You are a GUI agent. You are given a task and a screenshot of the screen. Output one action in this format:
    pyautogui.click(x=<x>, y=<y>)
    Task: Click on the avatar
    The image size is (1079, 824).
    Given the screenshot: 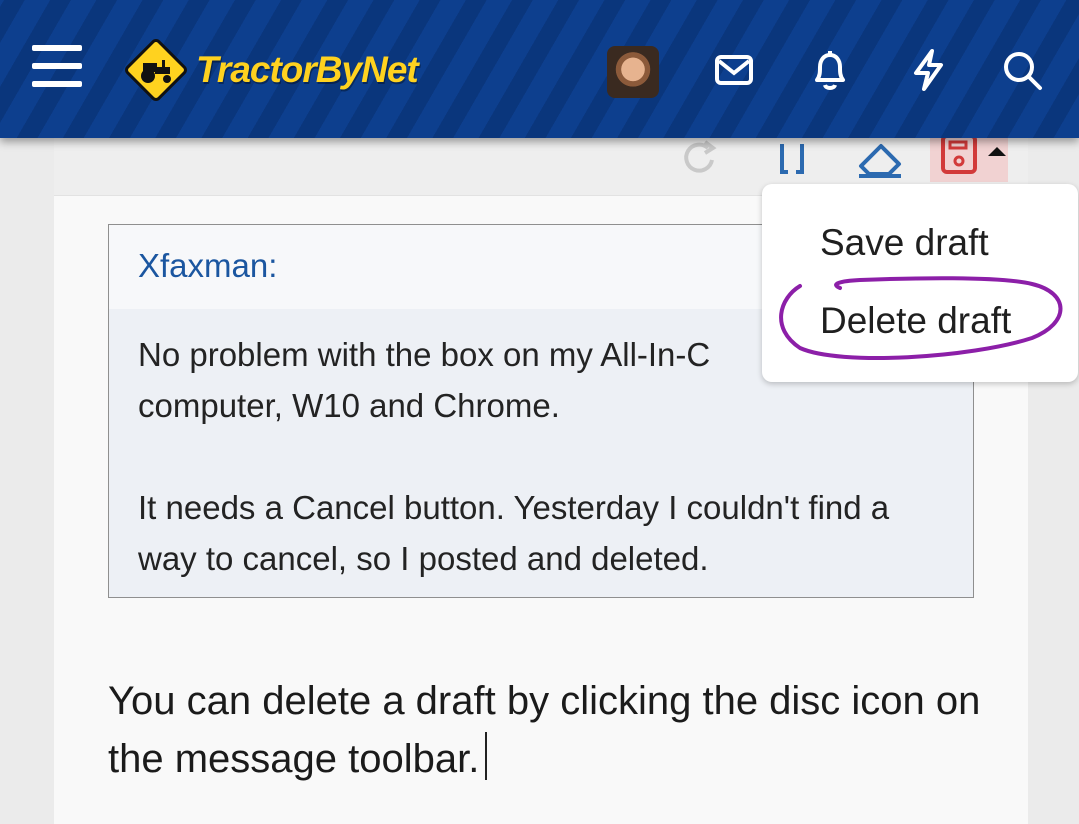 What is the action you would take?
    pyautogui.click(x=633, y=72)
    